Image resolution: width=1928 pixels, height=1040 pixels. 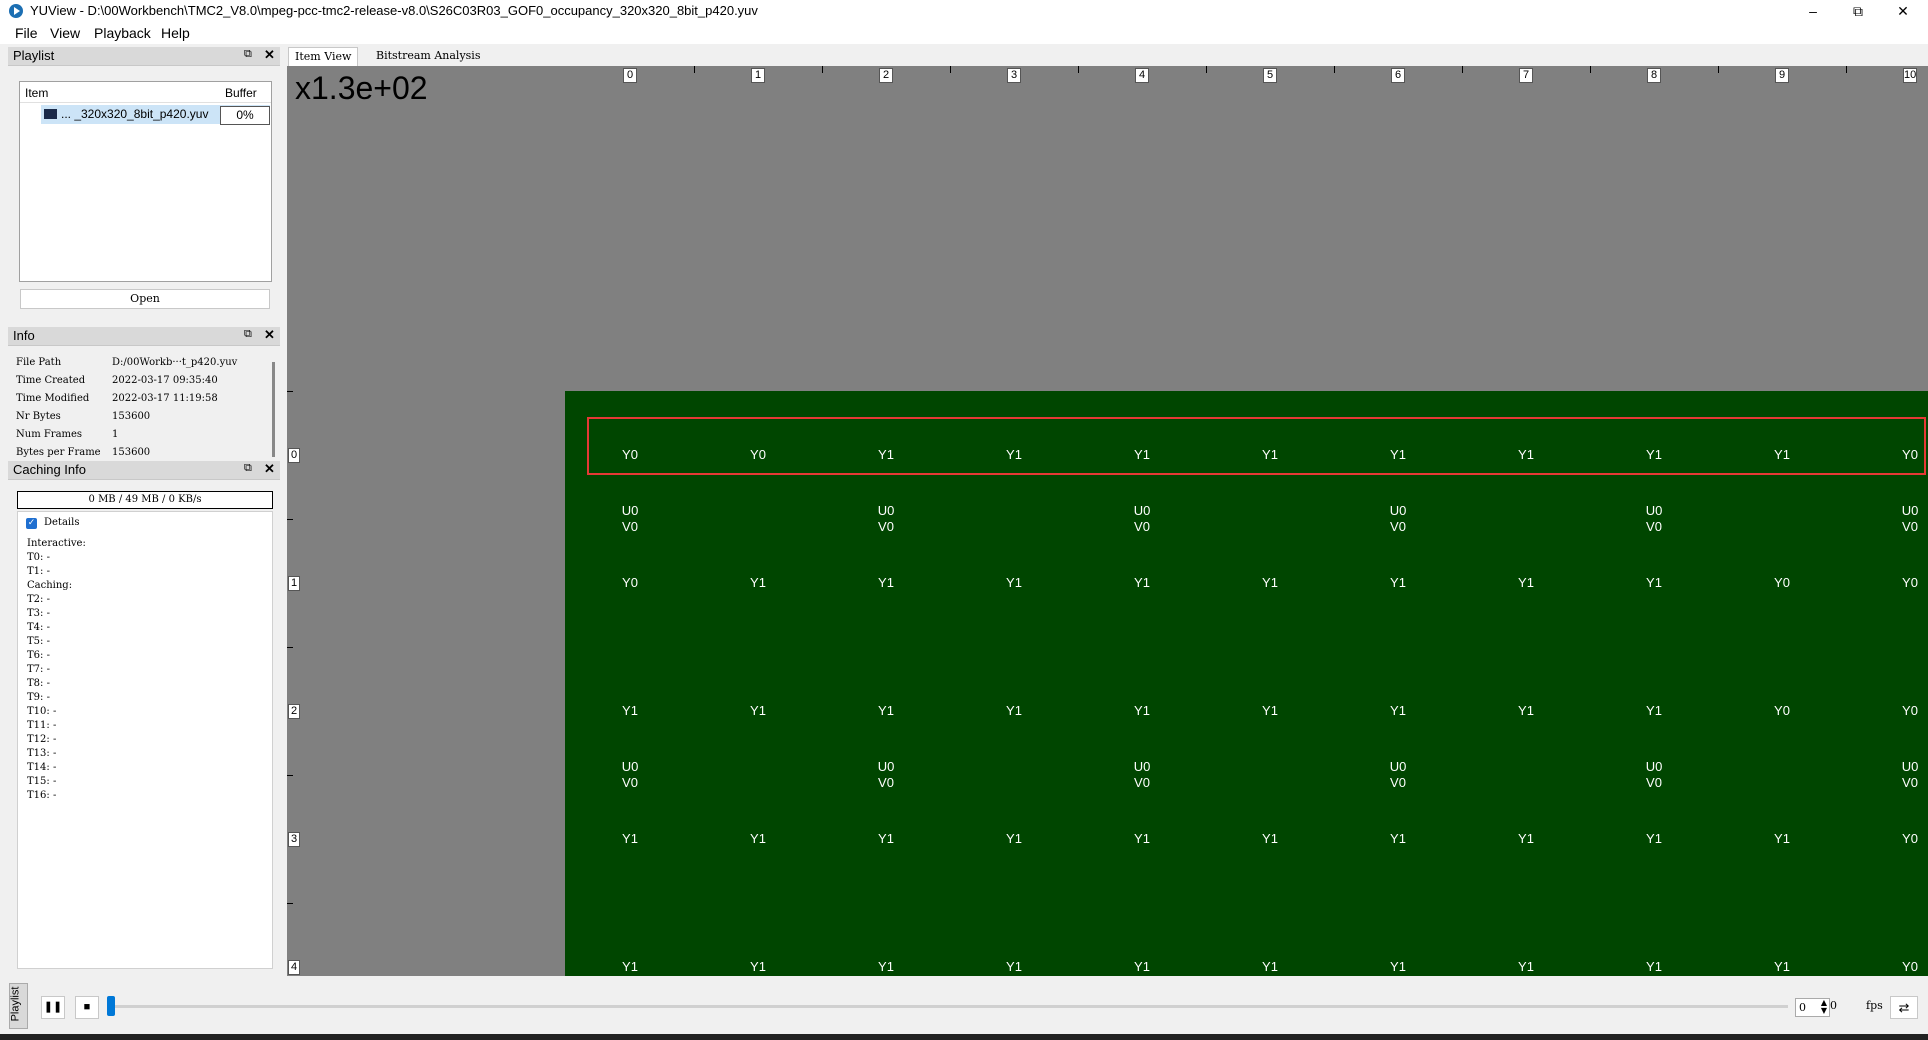 What do you see at coordinates (758, 75) in the screenshot?
I see `x-ruler-label: 1` at bounding box center [758, 75].